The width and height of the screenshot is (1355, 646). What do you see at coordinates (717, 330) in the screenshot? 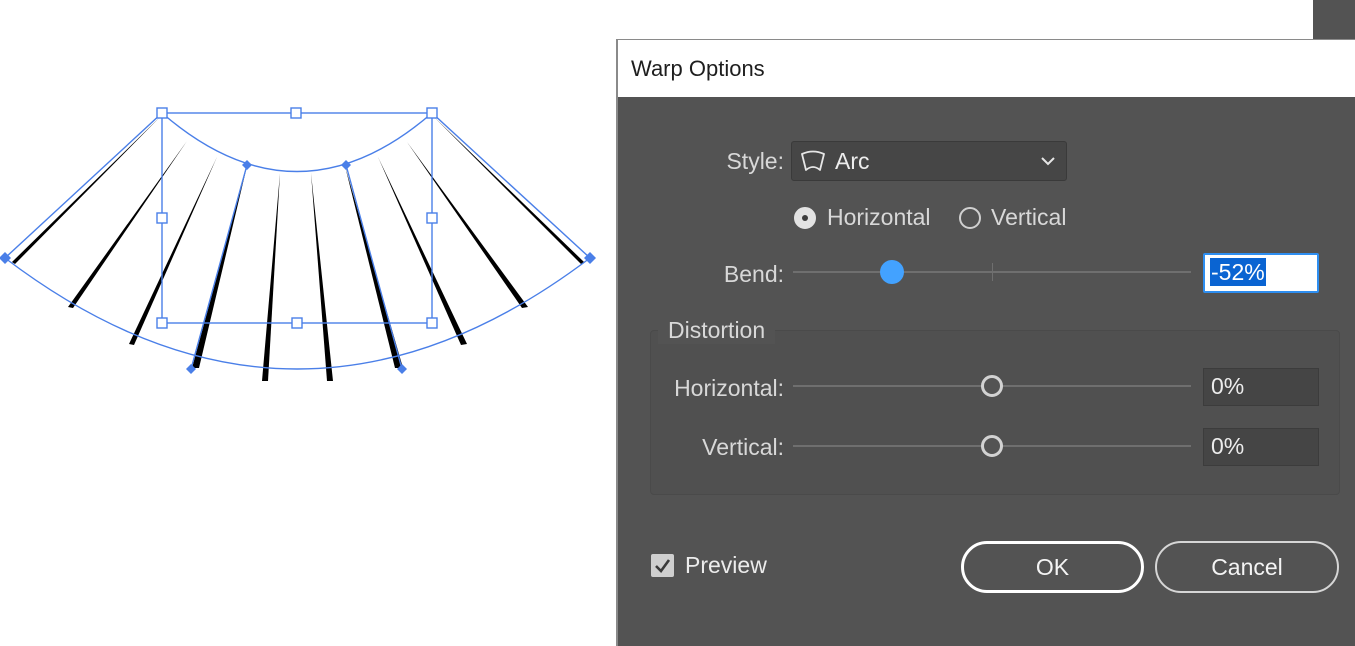
I see `distortion-title: Distortion` at bounding box center [717, 330].